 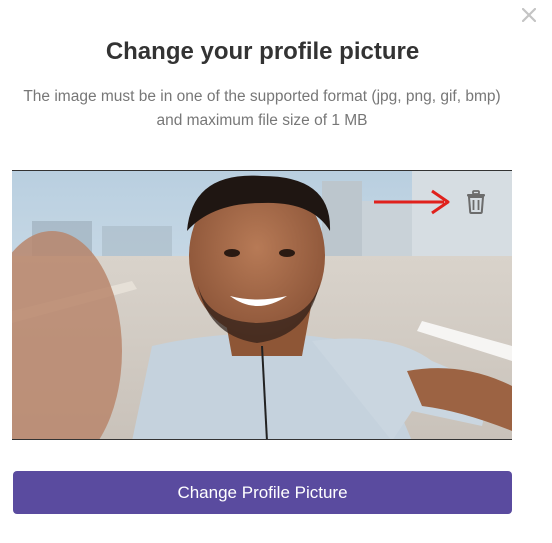 I want to click on red-arrow-icon, so click(x=412, y=202).